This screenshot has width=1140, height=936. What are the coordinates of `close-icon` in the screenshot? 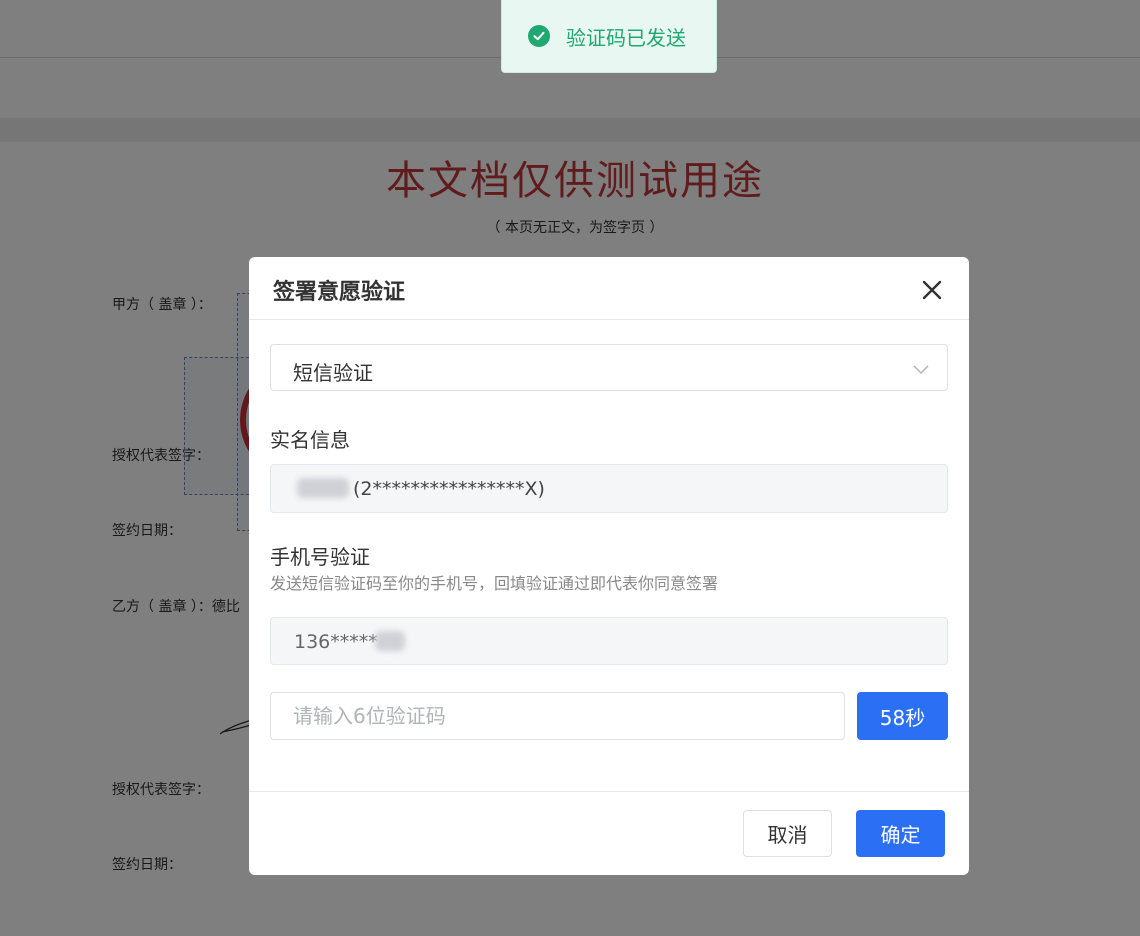 It's located at (932, 290).